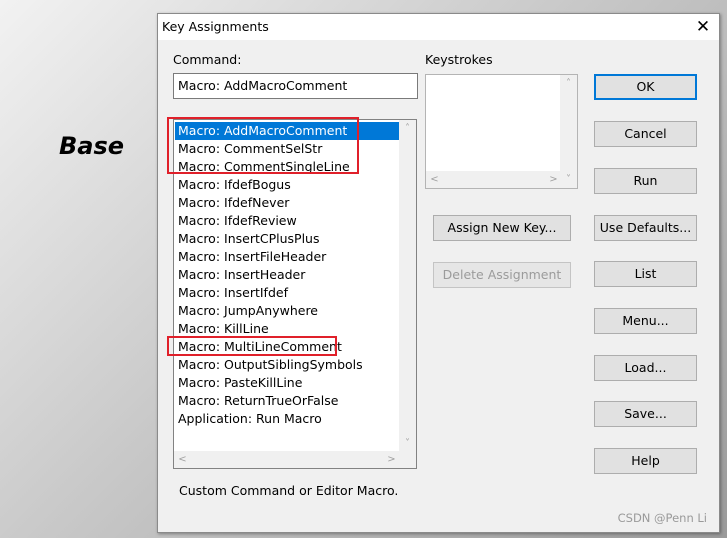  Describe the element at coordinates (459, 59) in the screenshot. I see `keystrokes-label: Keystrokes` at that location.